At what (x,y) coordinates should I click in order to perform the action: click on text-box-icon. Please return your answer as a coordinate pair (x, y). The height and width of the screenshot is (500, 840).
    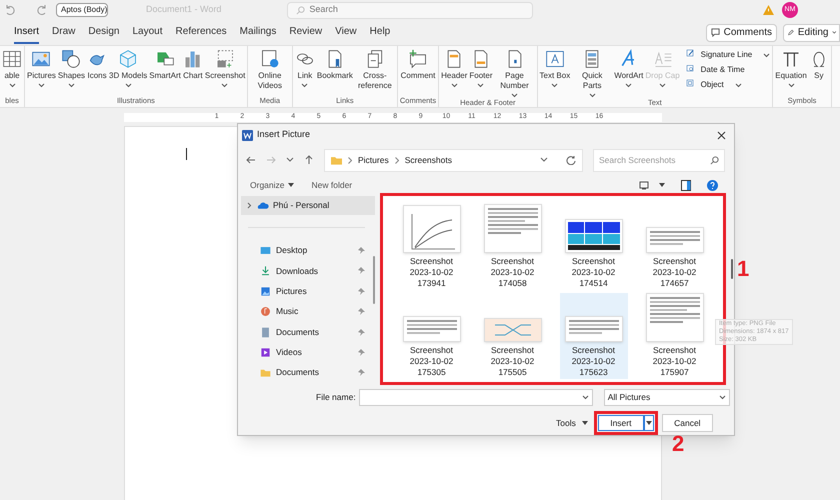
    Looking at the image, I should click on (554, 59).